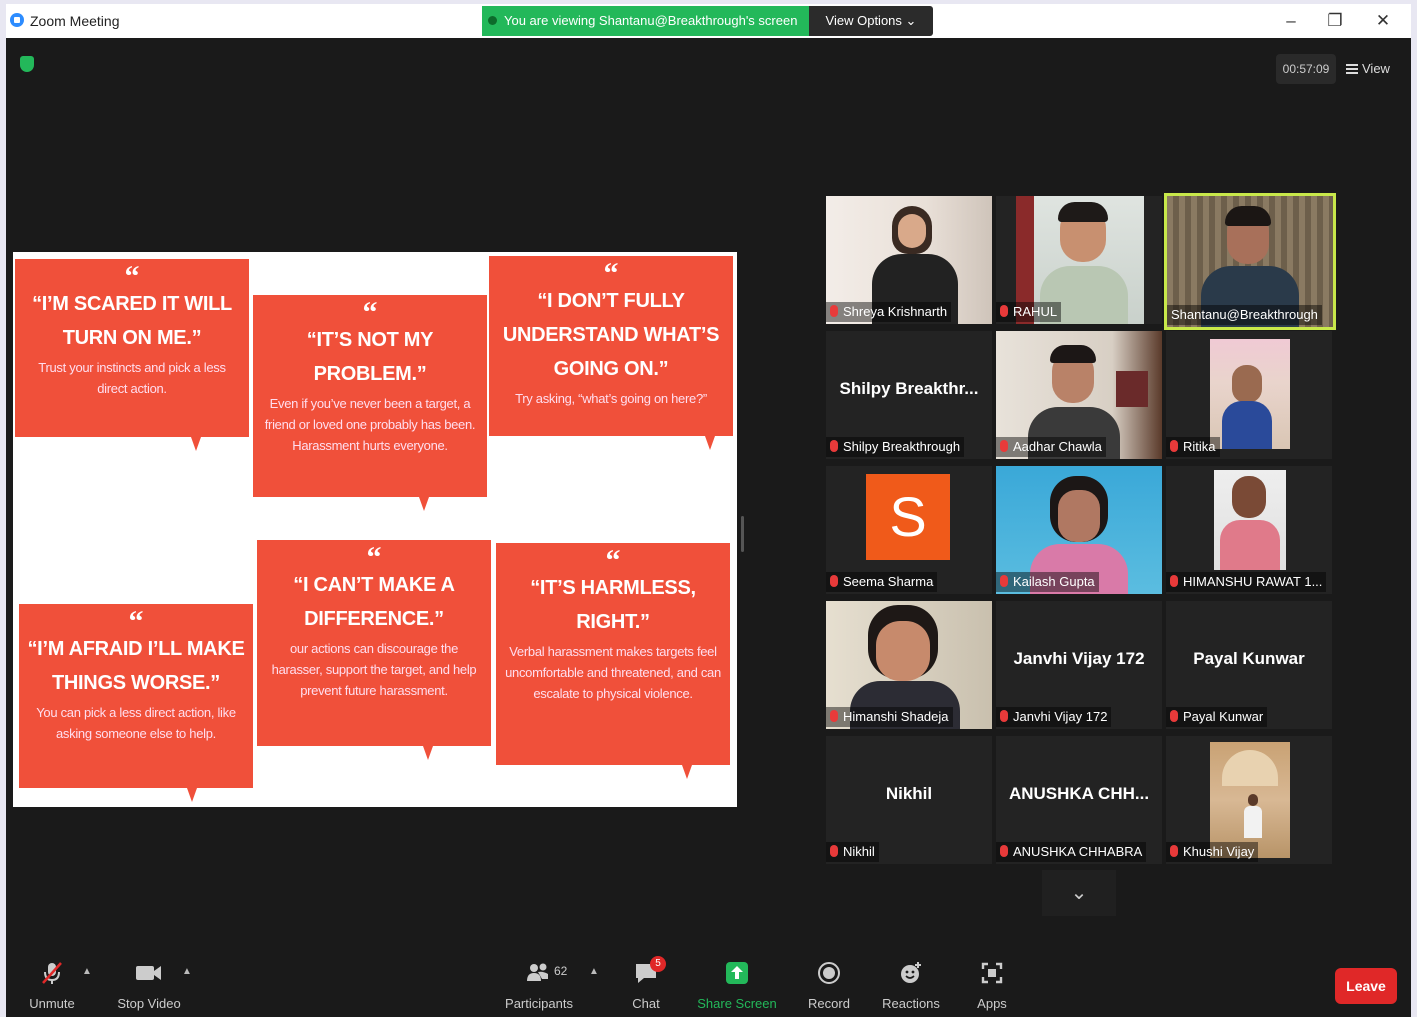 The width and height of the screenshot is (1417, 1017). What do you see at coordinates (1250, 261) in the screenshot?
I see `participant-tile-shantanu: Shantanu@Breakthrough` at bounding box center [1250, 261].